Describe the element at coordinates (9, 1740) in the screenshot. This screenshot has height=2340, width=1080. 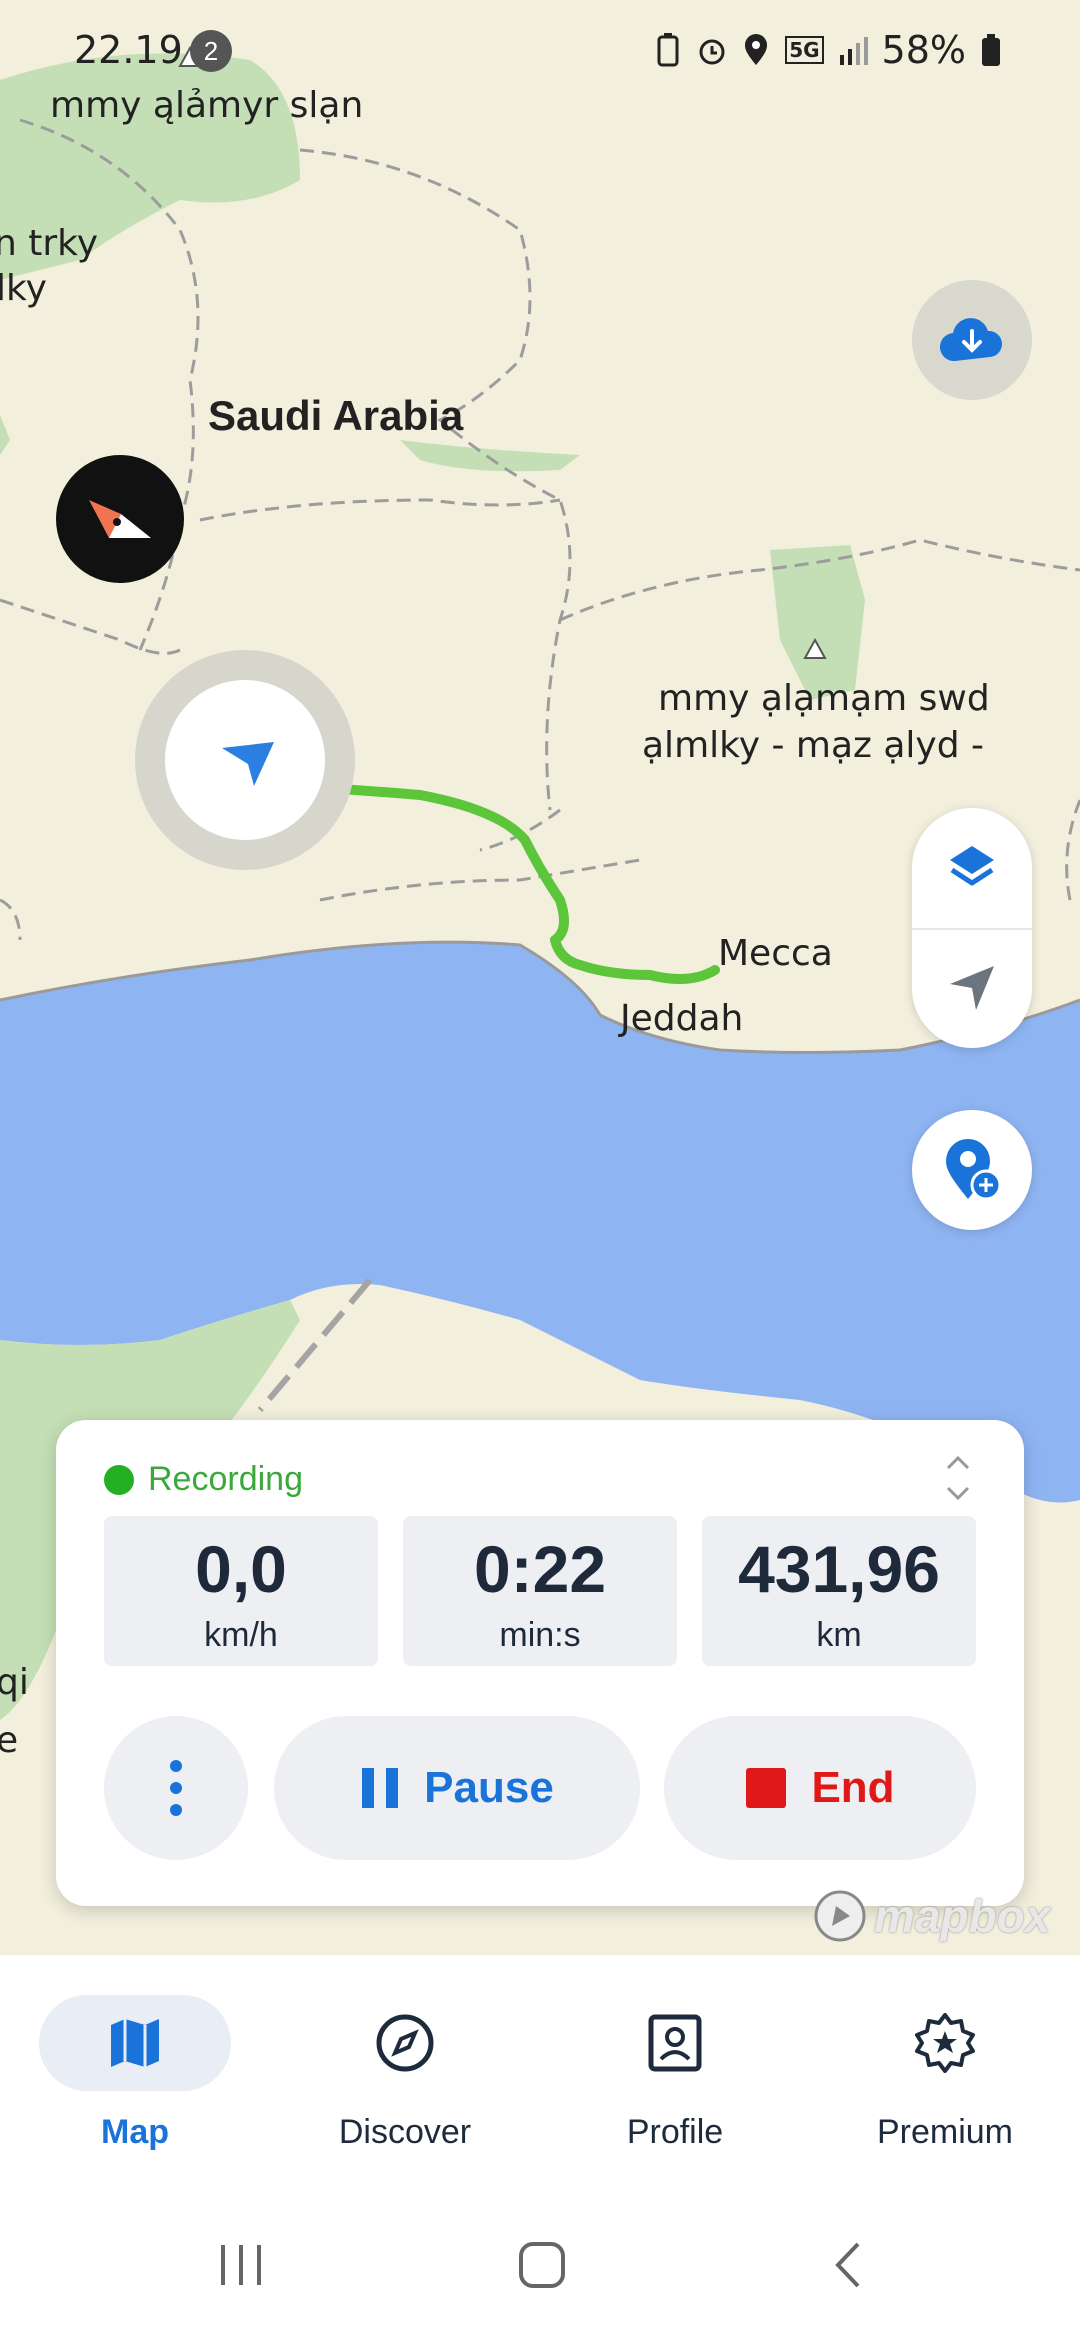
I see `map-label-edge-2: e` at that location.